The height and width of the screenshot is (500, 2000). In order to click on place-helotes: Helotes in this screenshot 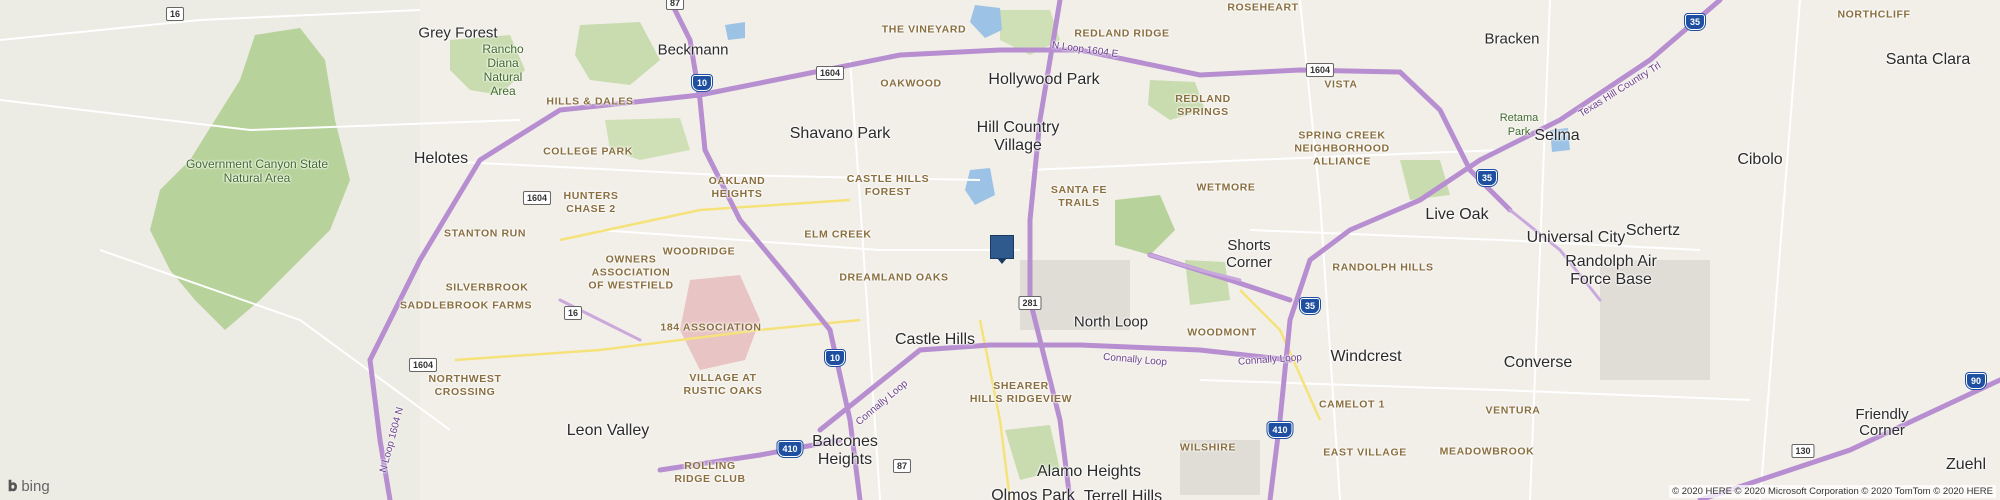, I will do `click(441, 158)`.